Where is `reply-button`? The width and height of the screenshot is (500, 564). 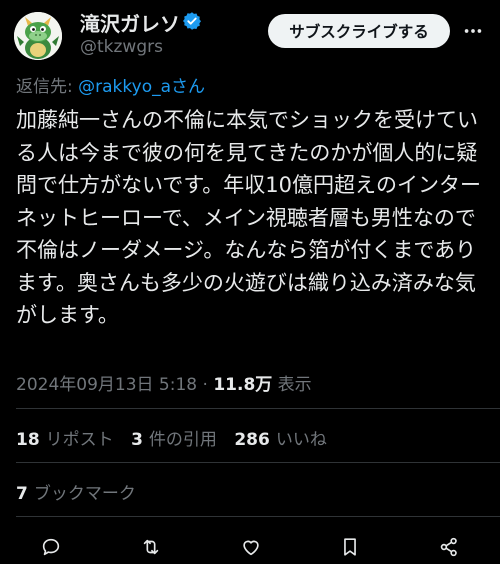 reply-button is located at coordinates (51, 547).